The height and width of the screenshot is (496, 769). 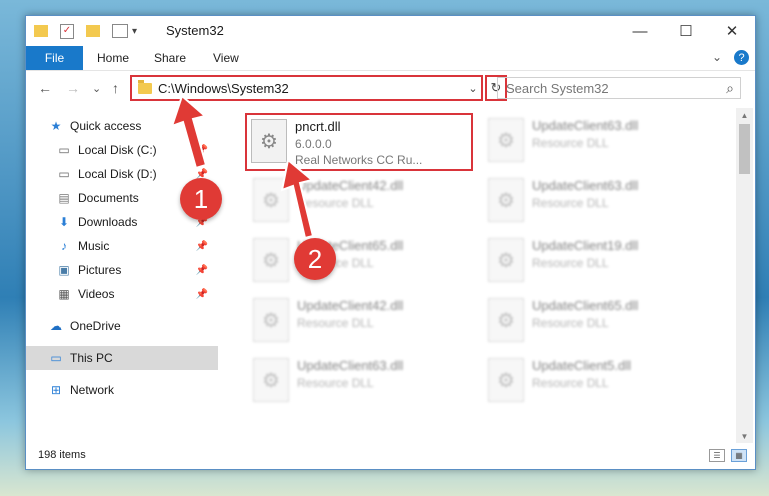 I want to click on step-2-badge: 2, so click(x=315, y=259).